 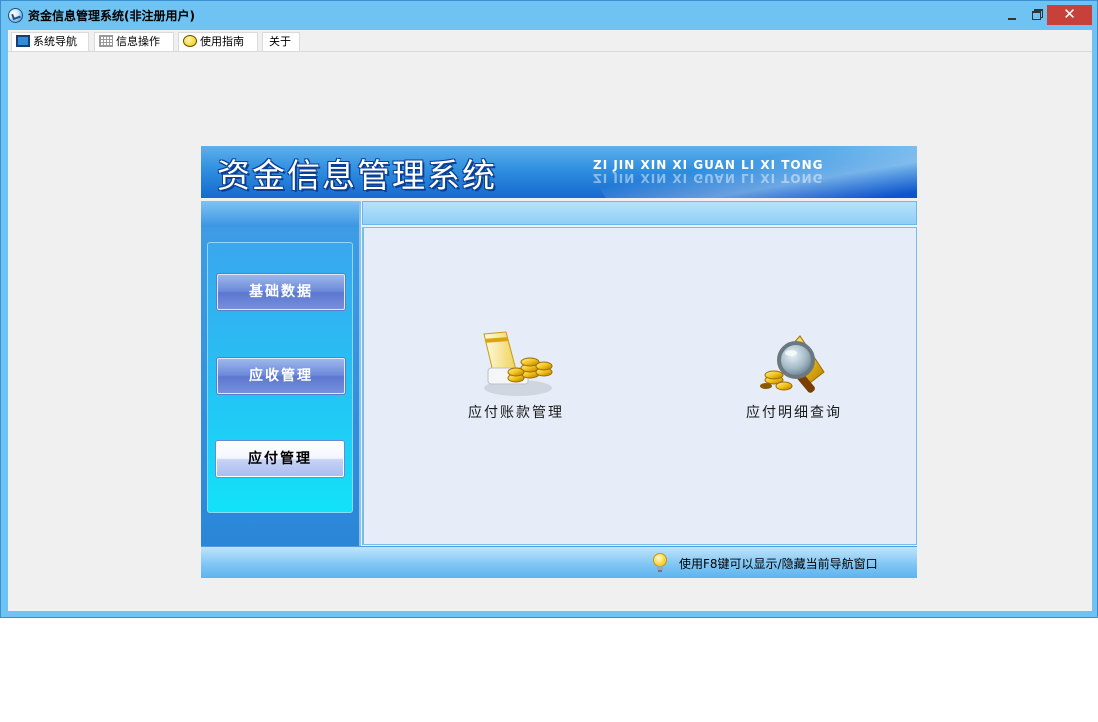 I want to click on sidebar-item-basic-data: 基础数据, so click(x=281, y=292).